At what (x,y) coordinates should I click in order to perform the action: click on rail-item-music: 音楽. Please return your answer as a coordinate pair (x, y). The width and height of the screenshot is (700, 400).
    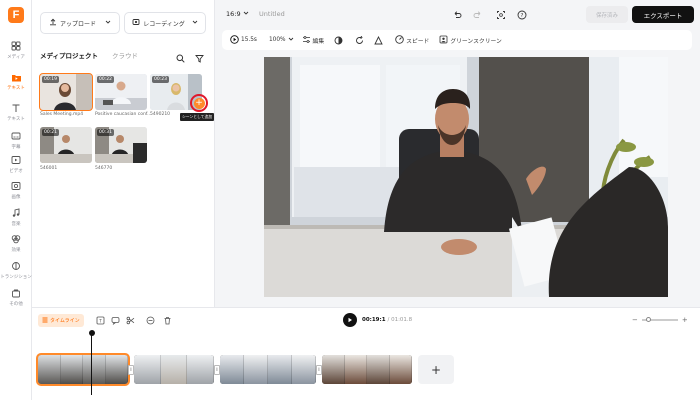
    Looking at the image, I should click on (16, 217).